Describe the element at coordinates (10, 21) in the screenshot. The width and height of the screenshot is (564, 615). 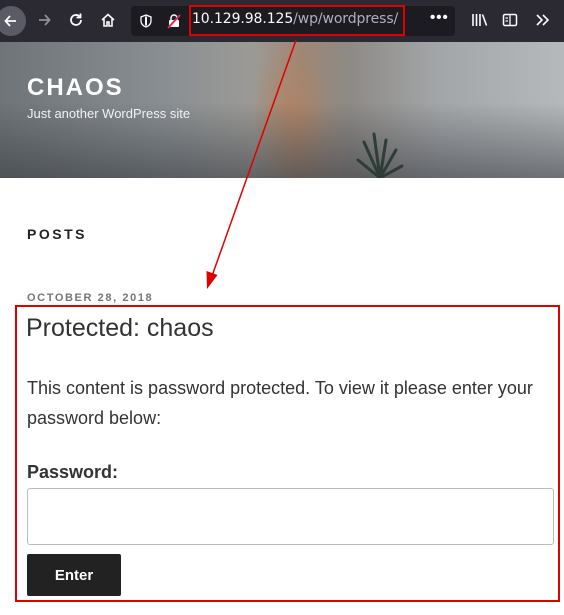
I see `back-icon` at that location.